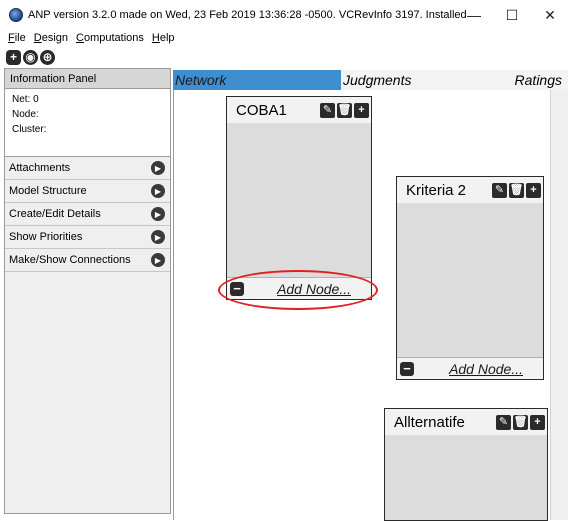 Image resolution: width=570 pixels, height=521 pixels. What do you see at coordinates (40, 168) in the screenshot?
I see `section-label: Attachments` at bounding box center [40, 168].